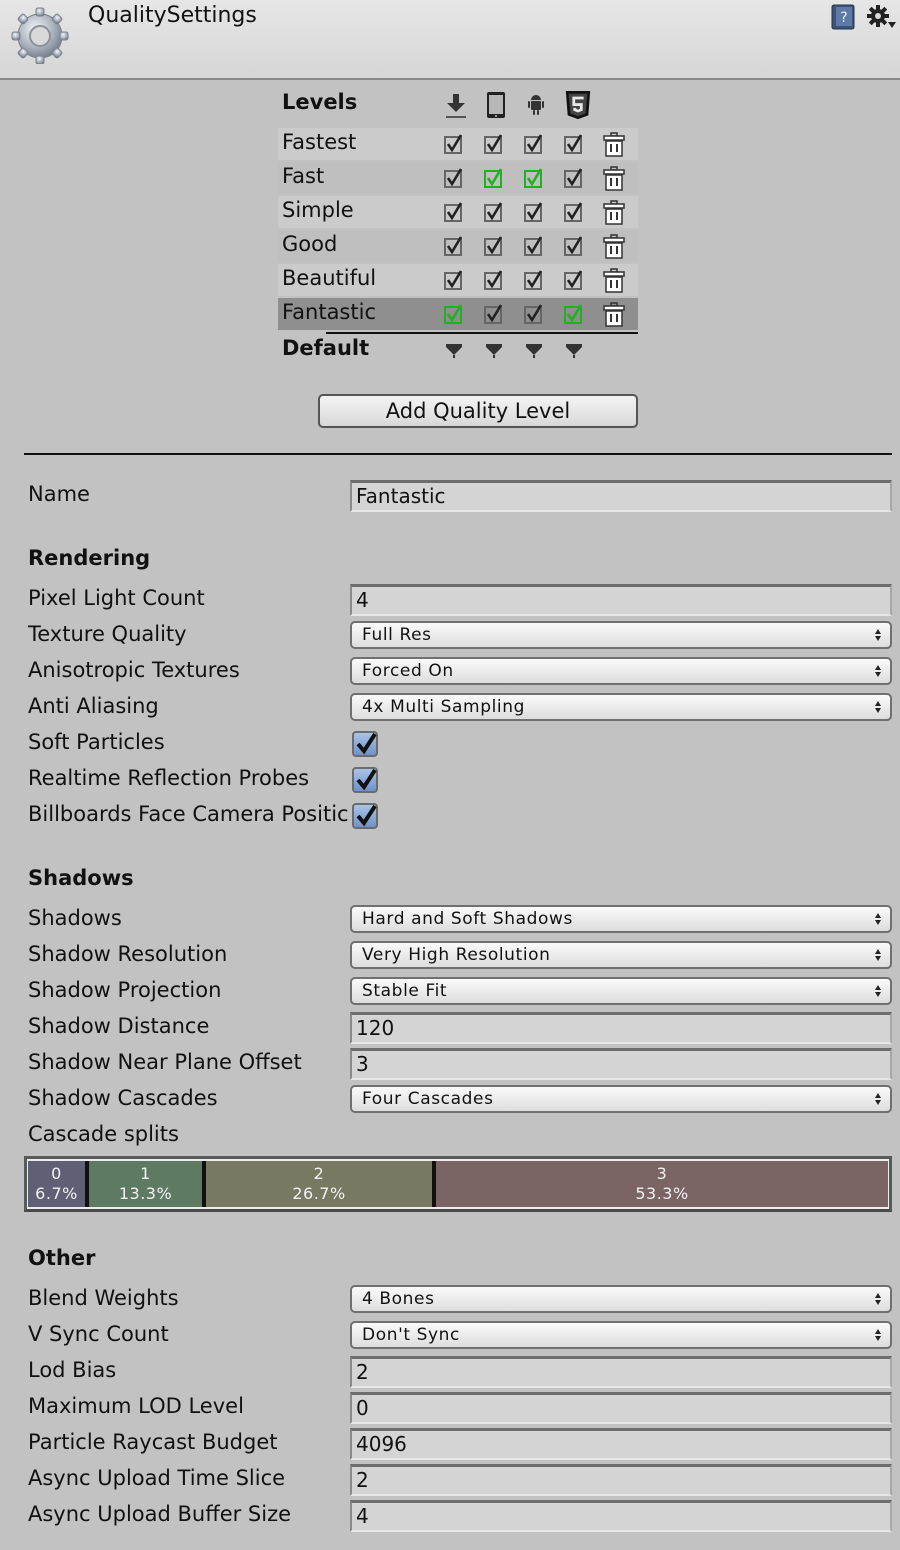 The image size is (900, 1550). What do you see at coordinates (157, 1478) in the screenshot?
I see `async-upload-time-slice-label: Async Upload Time Slice` at bounding box center [157, 1478].